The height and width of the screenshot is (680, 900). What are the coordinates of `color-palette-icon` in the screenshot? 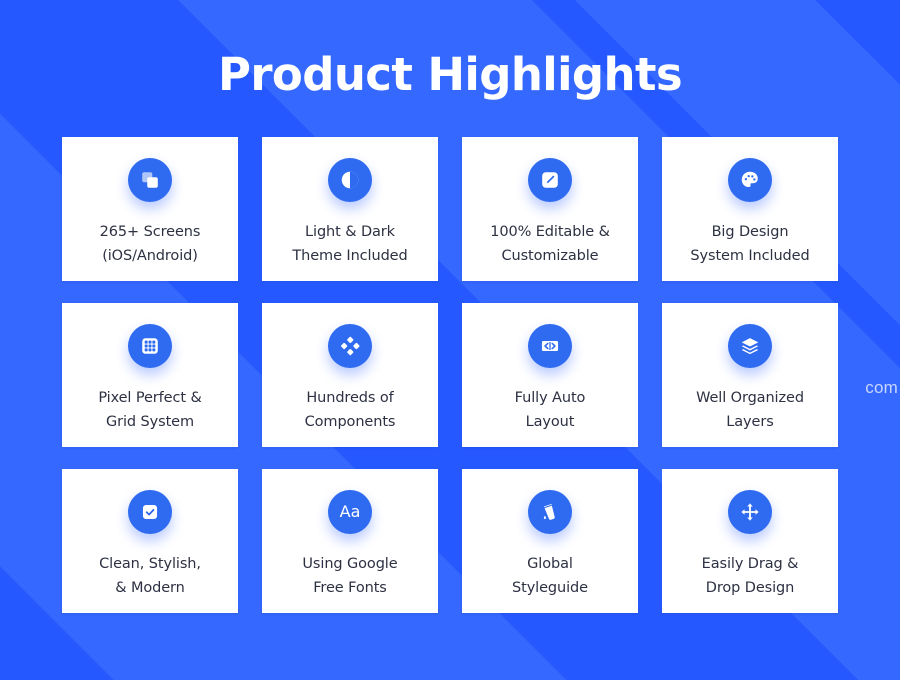 It's located at (750, 180).